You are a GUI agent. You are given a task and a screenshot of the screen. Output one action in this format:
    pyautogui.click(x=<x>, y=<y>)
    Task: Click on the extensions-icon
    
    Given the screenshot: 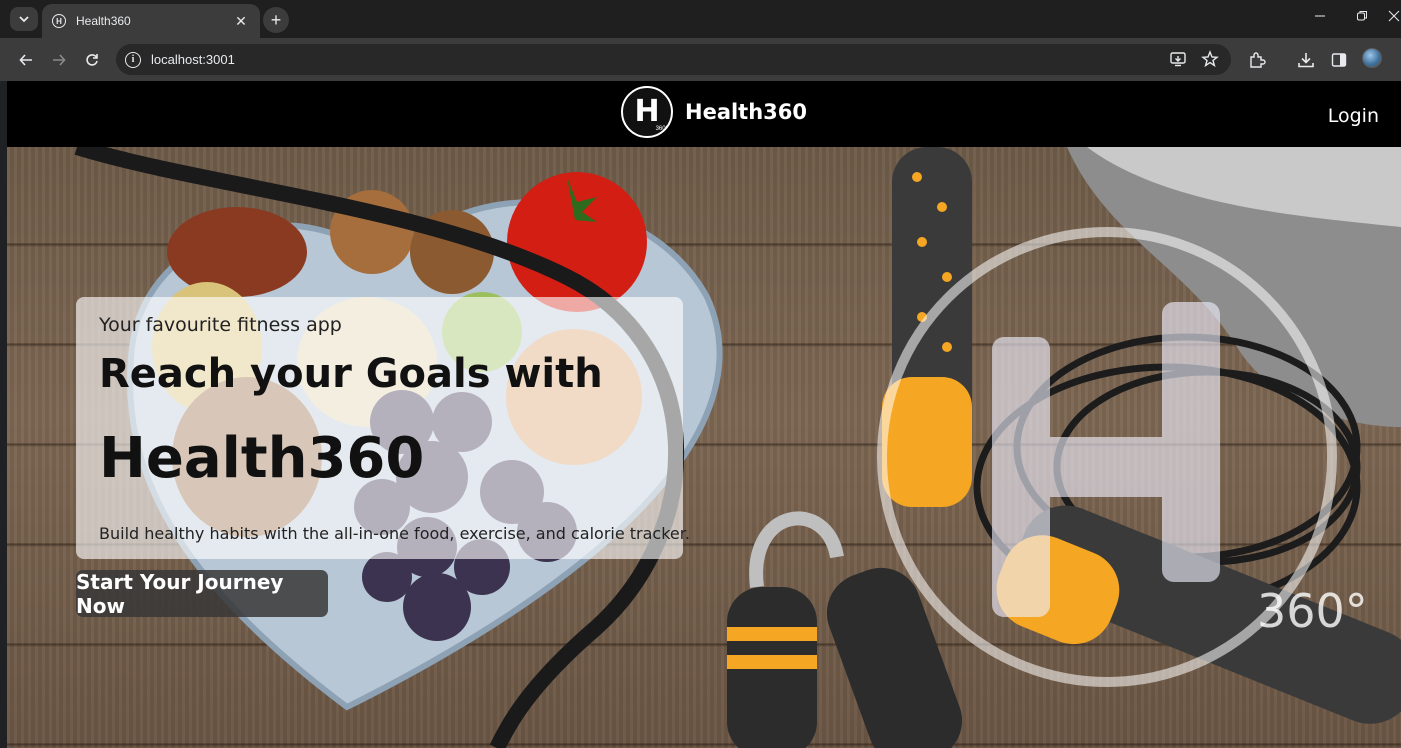 What is the action you would take?
    pyautogui.click(x=1257, y=60)
    